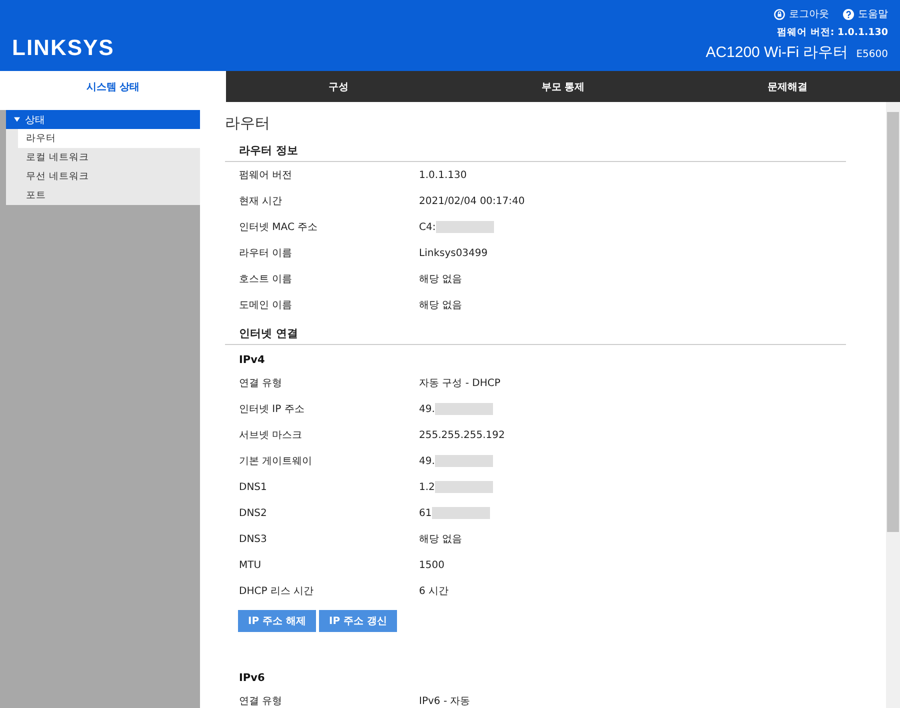 Image resolution: width=900 pixels, height=708 pixels. I want to click on model-number: E5600, so click(872, 54).